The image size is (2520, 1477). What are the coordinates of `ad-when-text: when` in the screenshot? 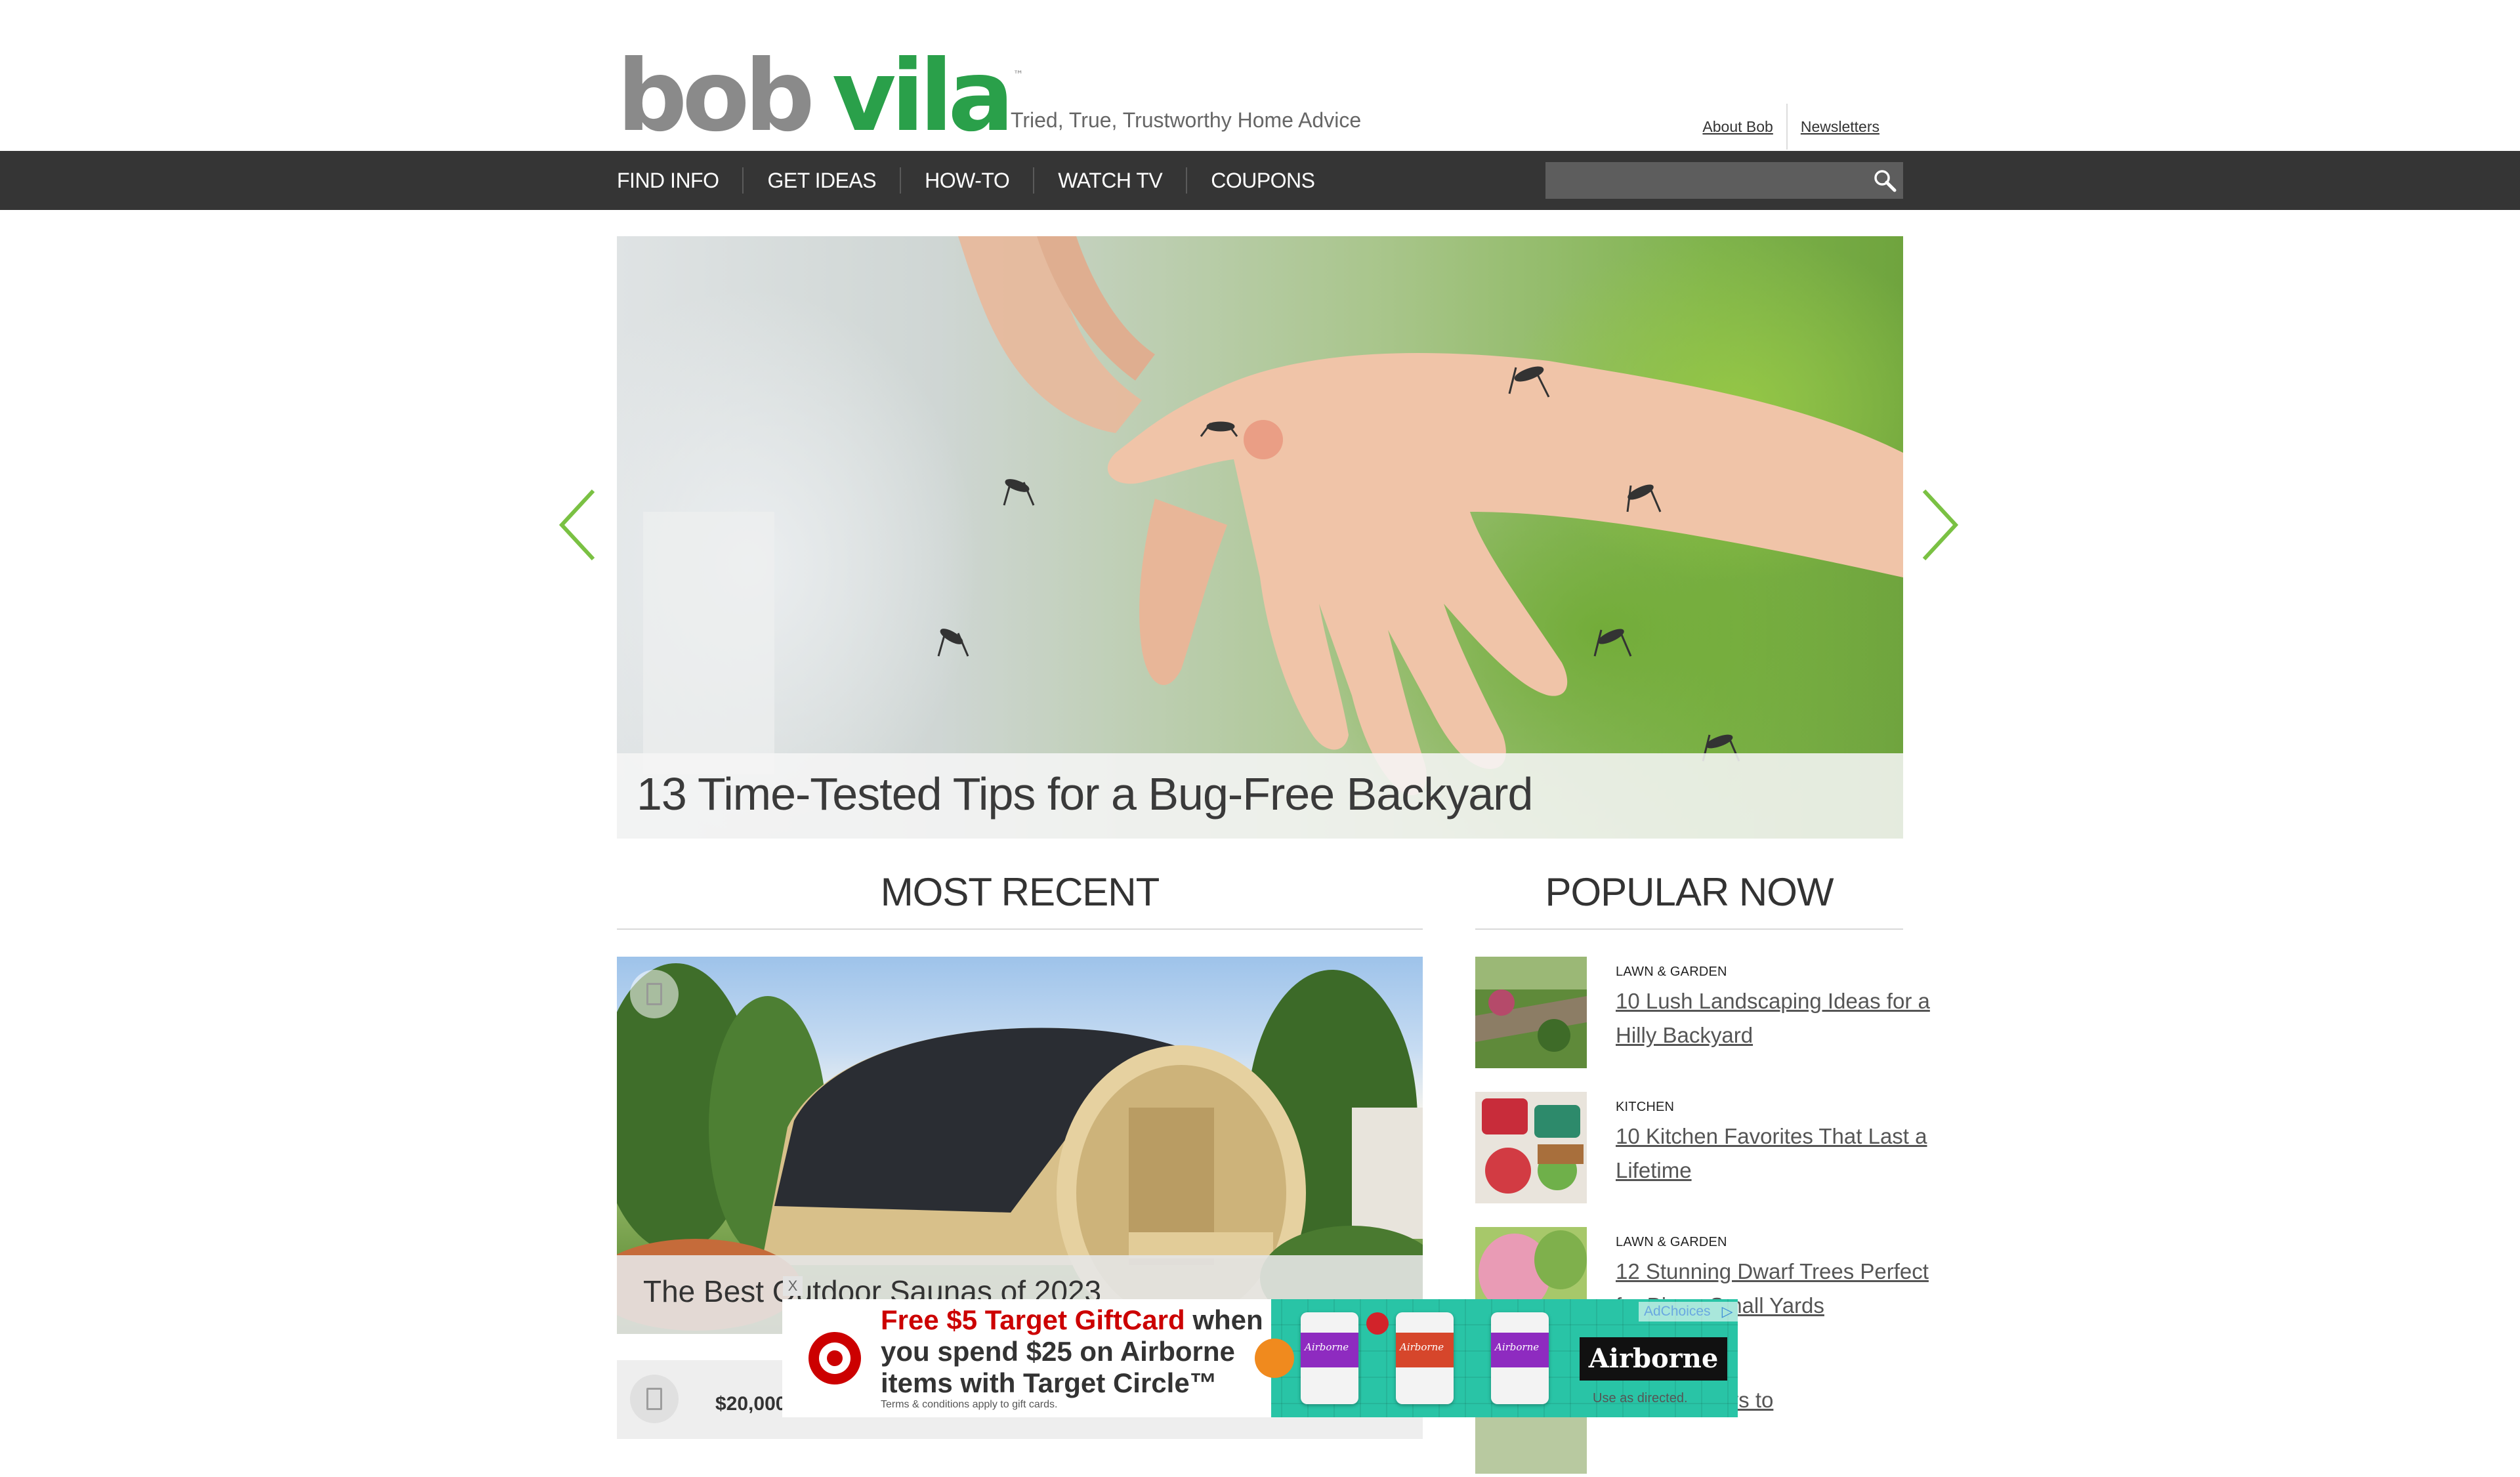 It's located at (1224, 1319).